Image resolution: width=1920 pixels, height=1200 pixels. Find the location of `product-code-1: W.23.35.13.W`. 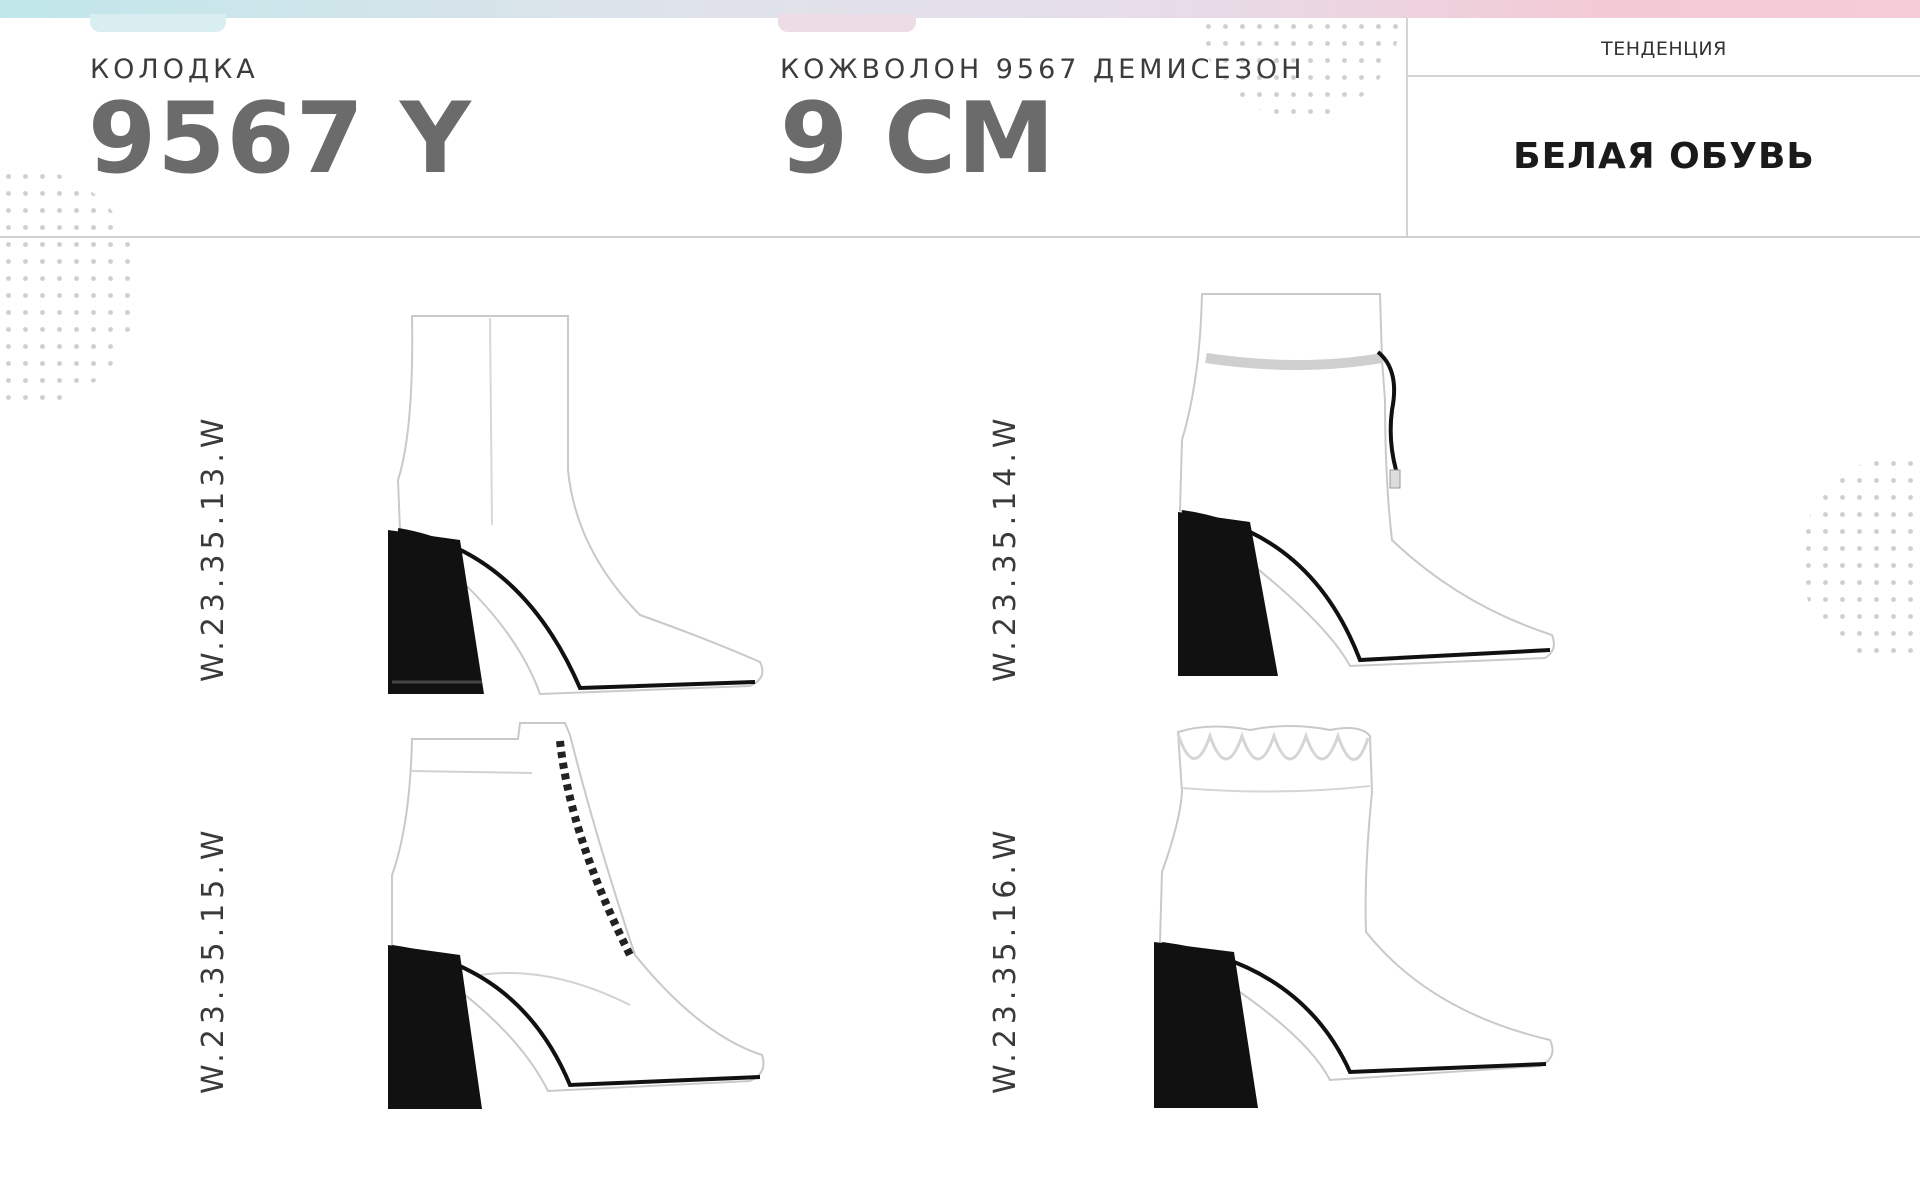

product-code-1: W.23.35.13.W is located at coordinates (213, 547).